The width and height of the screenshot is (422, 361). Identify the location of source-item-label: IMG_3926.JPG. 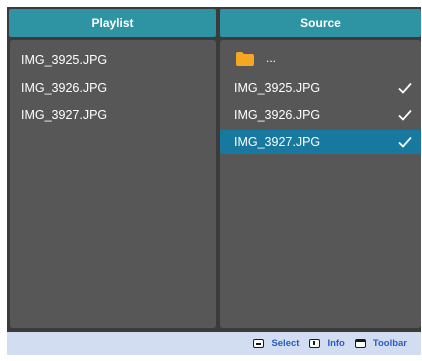
(277, 115).